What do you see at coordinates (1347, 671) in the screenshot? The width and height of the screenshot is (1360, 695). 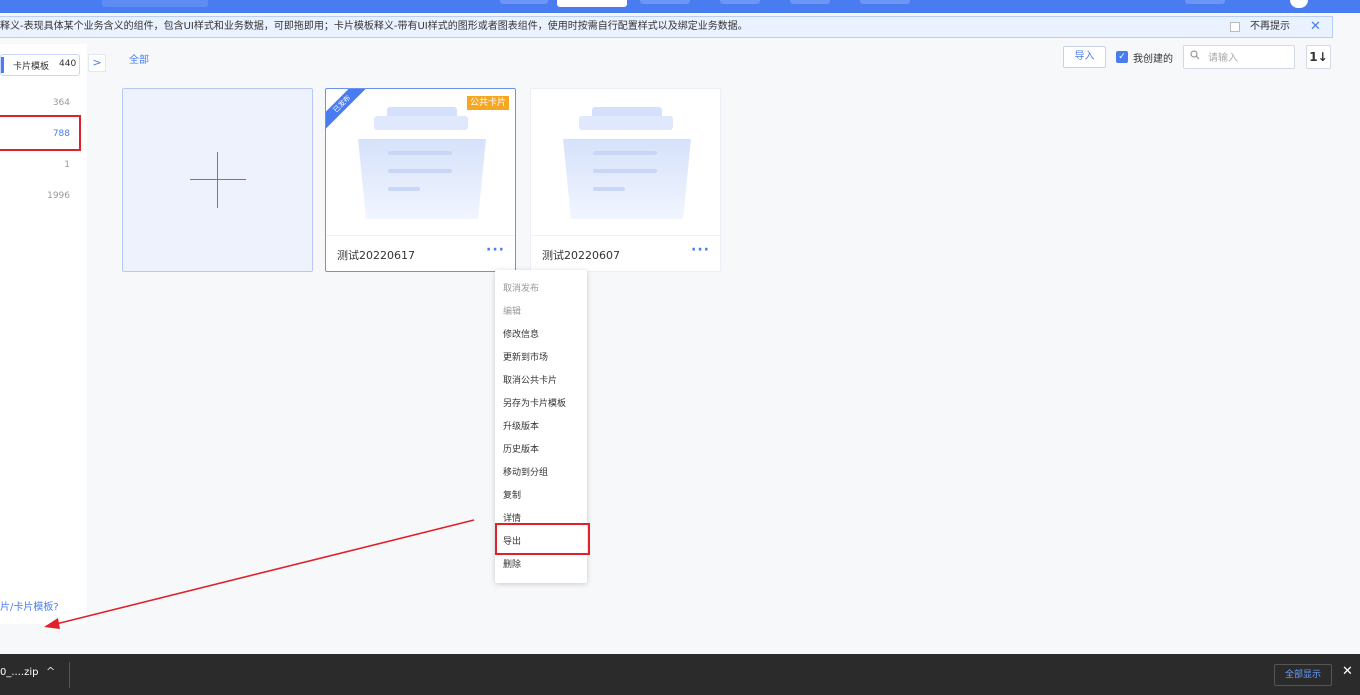 I see `close-icon: ✕` at bounding box center [1347, 671].